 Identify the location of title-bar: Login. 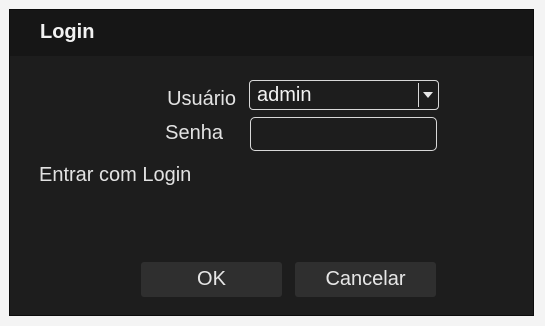
(271, 33).